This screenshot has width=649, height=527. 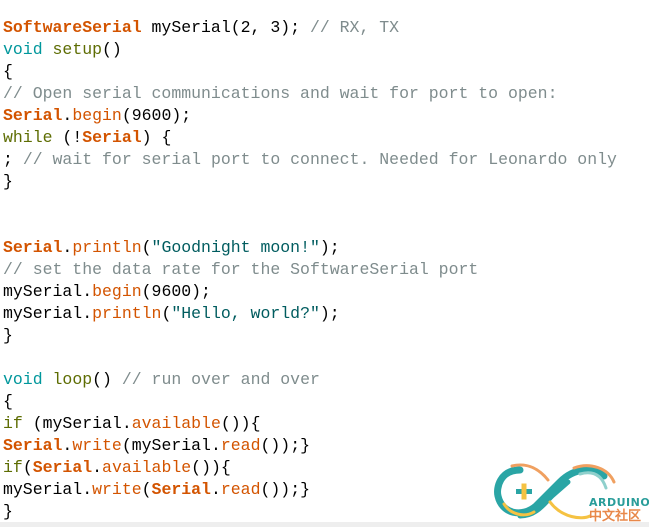 What do you see at coordinates (28, 137) in the screenshot?
I see `code-token: while` at bounding box center [28, 137].